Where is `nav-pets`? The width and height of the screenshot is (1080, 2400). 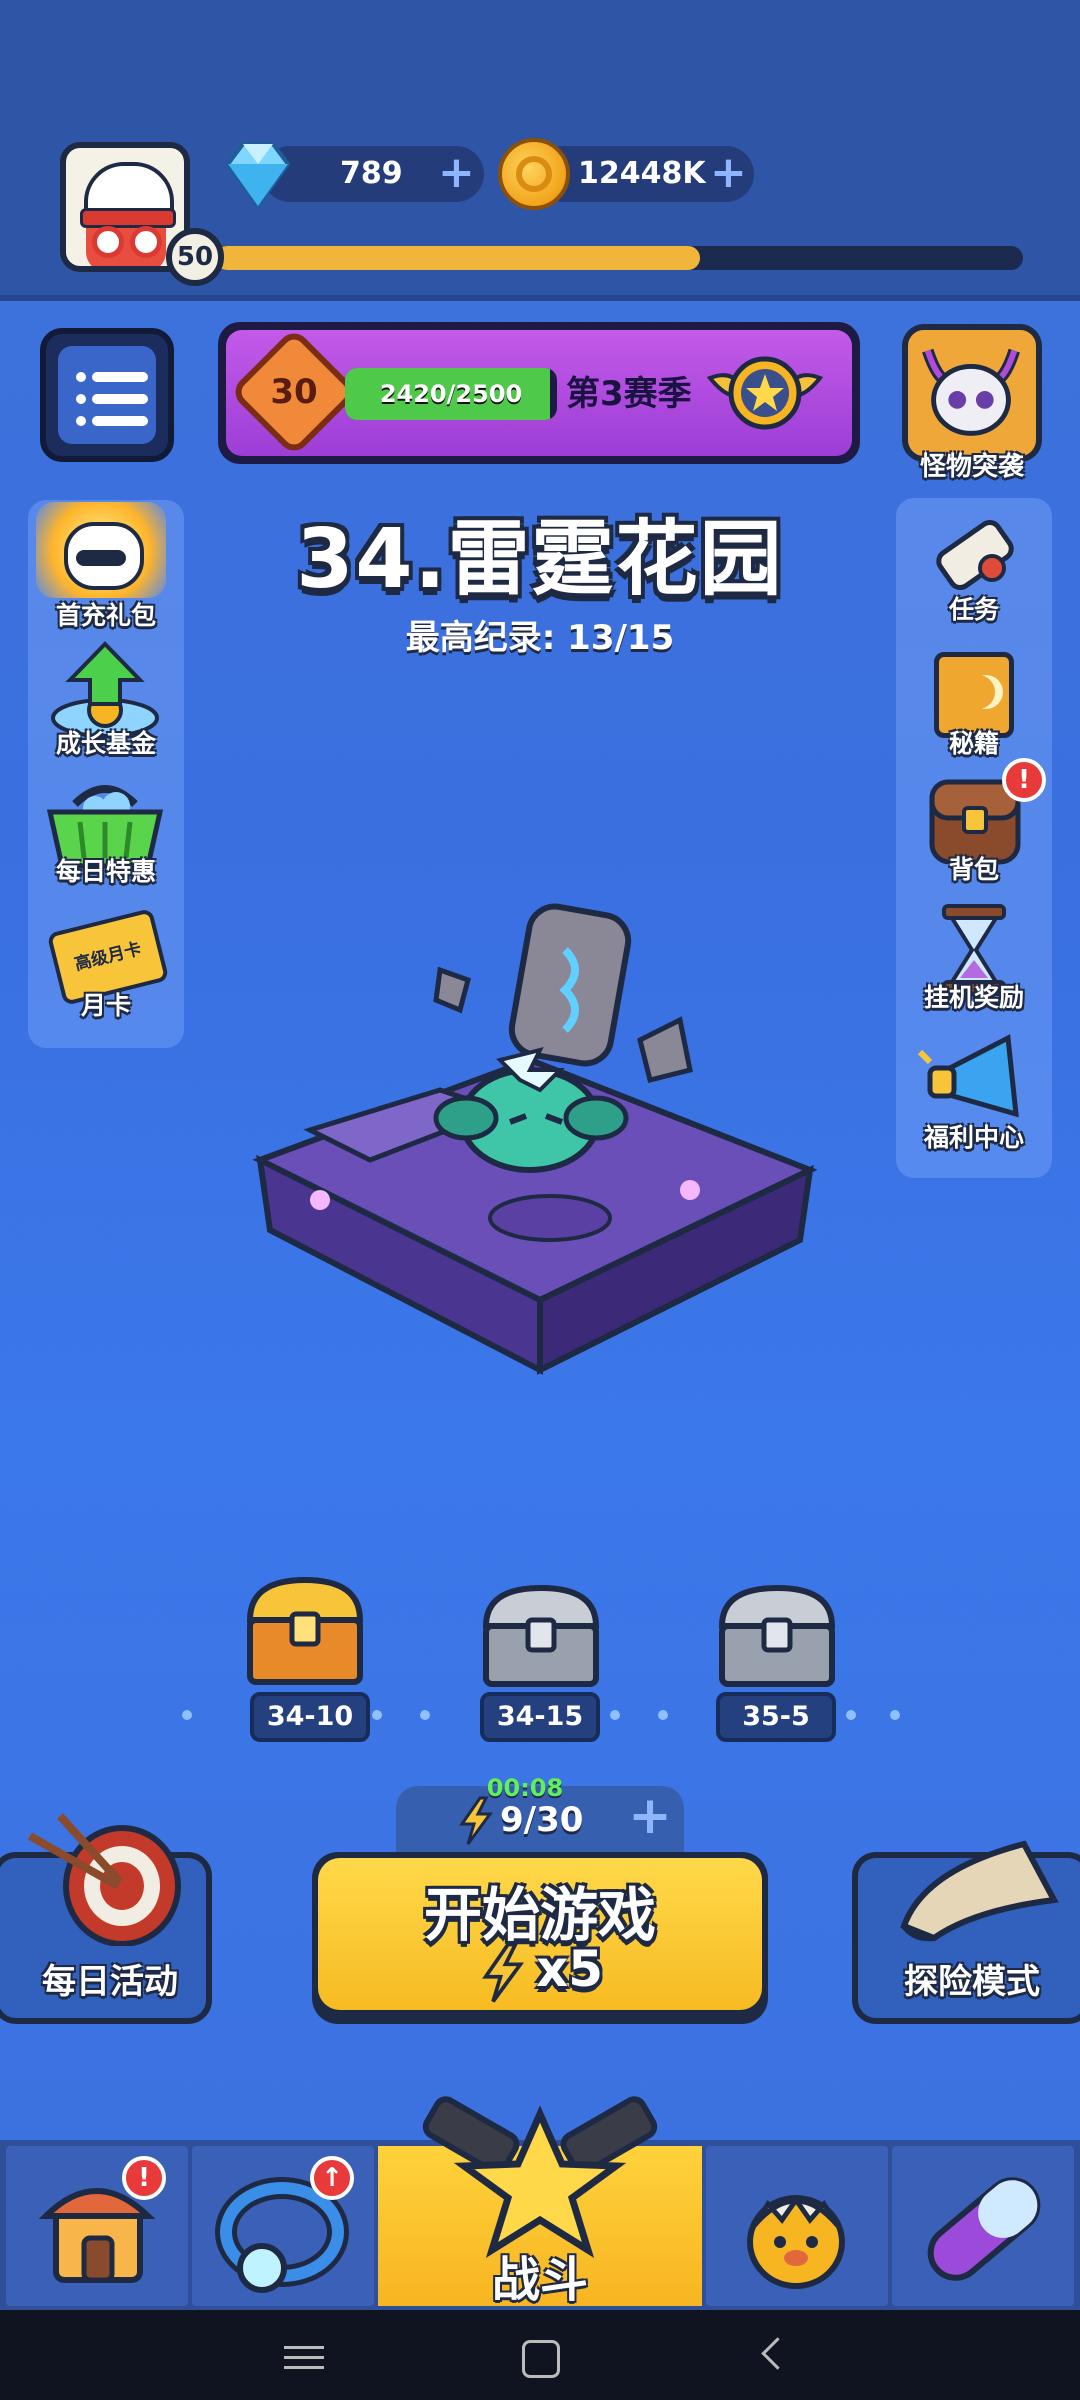
nav-pets is located at coordinates (797, 2226).